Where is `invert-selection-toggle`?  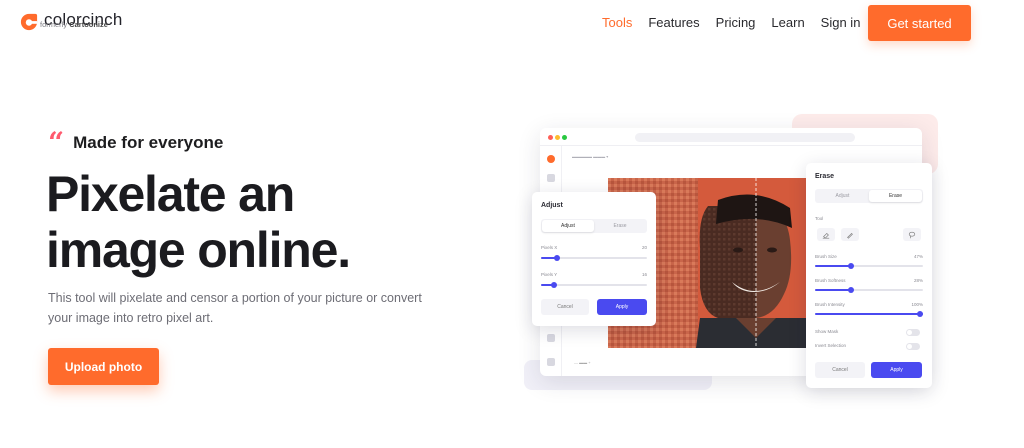
invert-selection-toggle is located at coordinates (913, 346).